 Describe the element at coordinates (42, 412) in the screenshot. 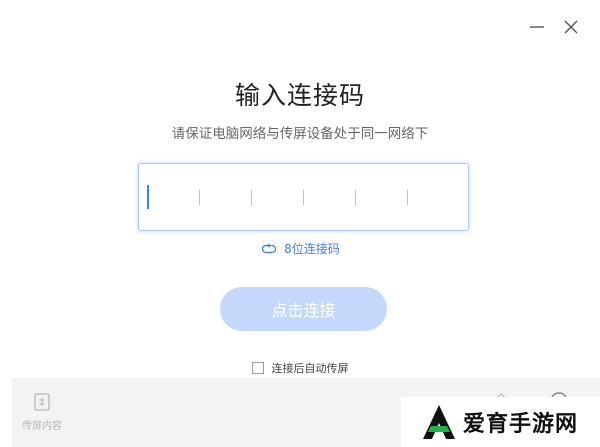

I see `cast-content-button: 传屏内容` at that location.